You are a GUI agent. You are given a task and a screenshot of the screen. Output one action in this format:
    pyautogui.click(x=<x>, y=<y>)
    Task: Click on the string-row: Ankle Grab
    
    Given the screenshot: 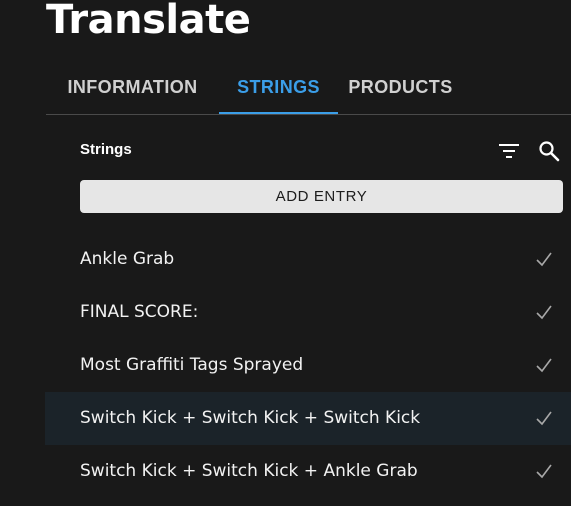 What is the action you would take?
    pyautogui.click(x=308, y=259)
    